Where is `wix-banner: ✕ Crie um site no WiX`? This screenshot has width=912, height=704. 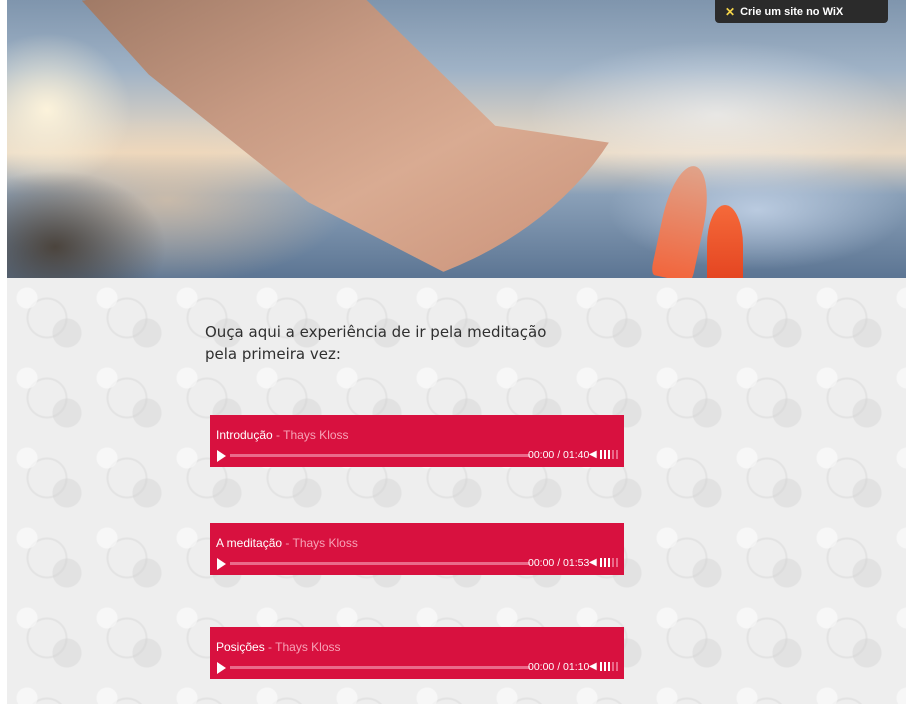
wix-banner: ✕ Crie um site no WiX is located at coordinates (801, 11).